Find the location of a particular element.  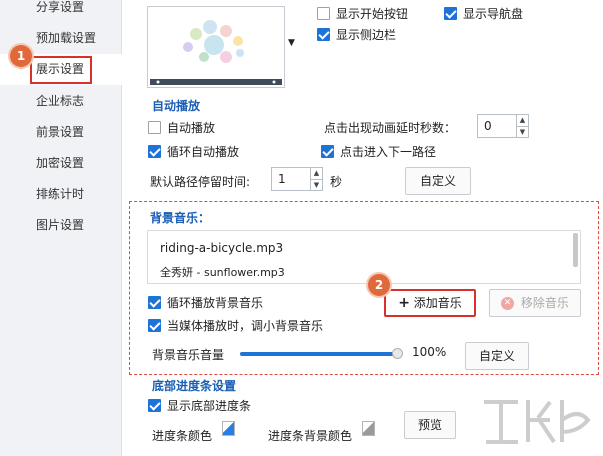

loop-autoplay-label: 循环自动播放 is located at coordinates (203, 152).